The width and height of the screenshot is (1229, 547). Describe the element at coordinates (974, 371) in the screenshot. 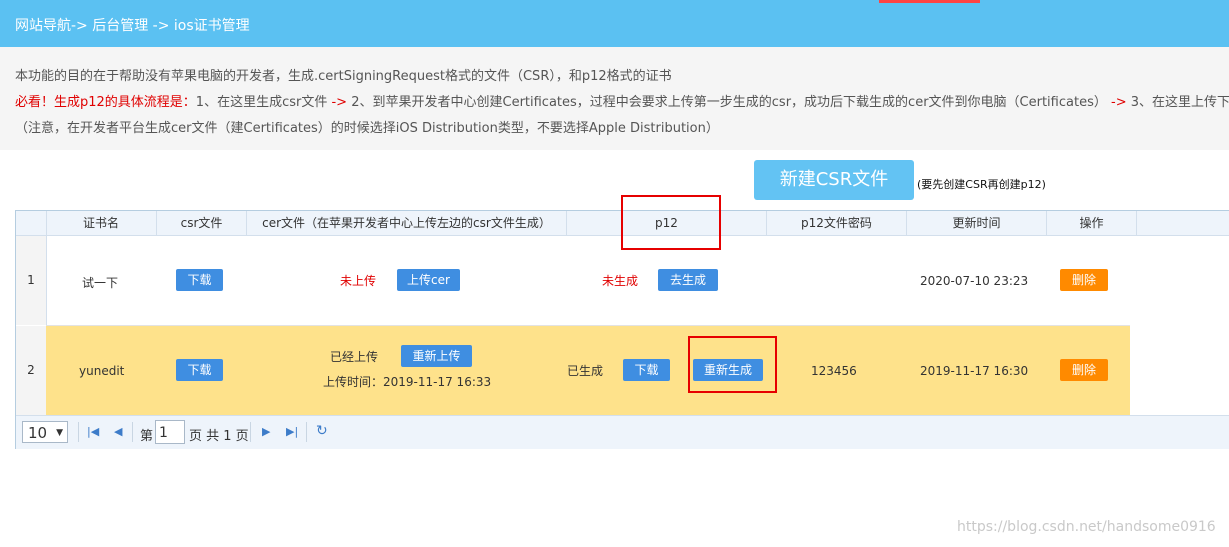

I see `update-time: 2019-11-17 16:30` at that location.